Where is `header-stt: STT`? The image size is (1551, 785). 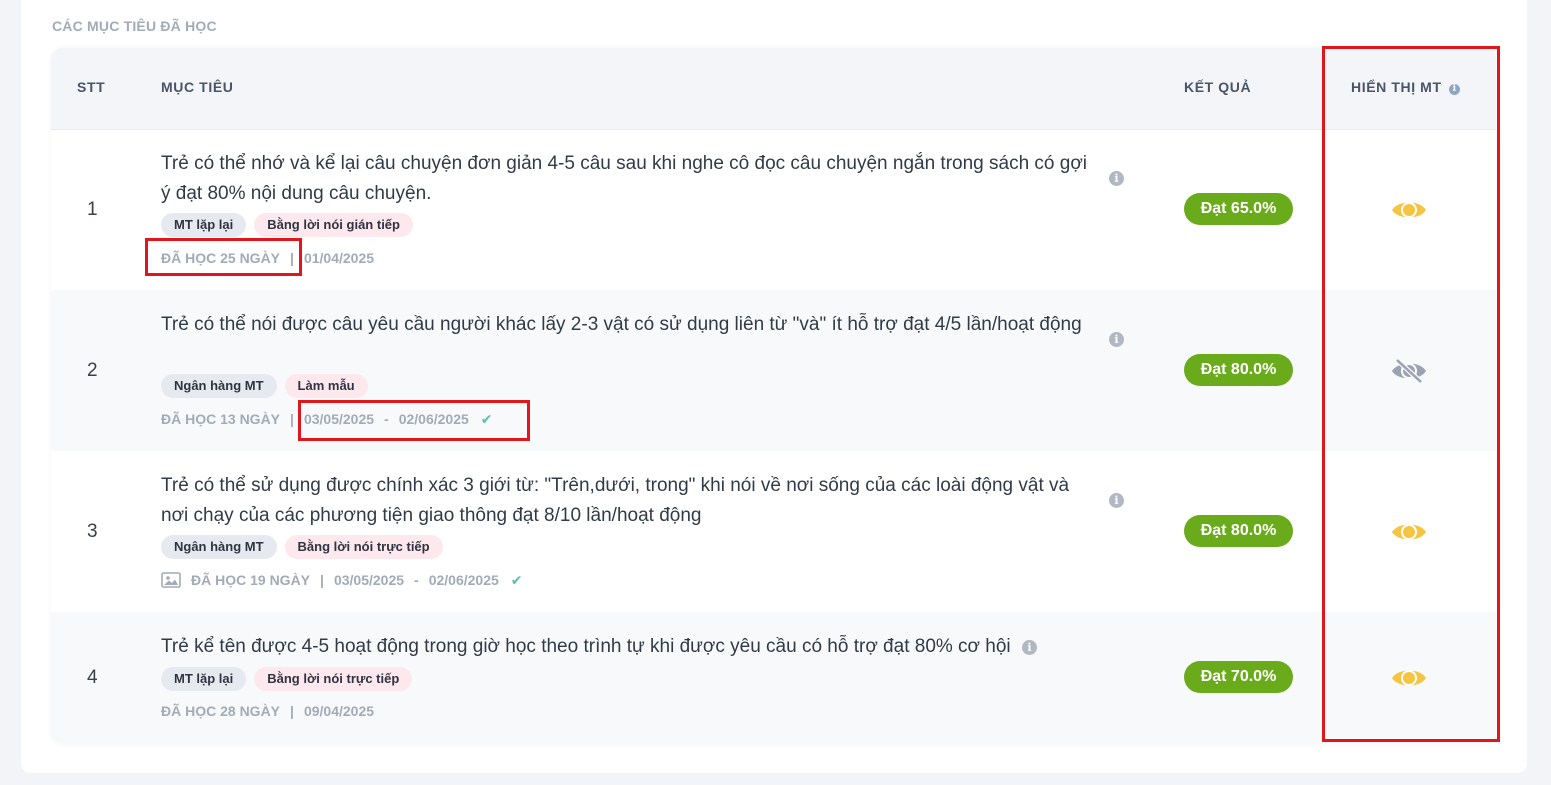 header-stt: STT is located at coordinates (91, 87).